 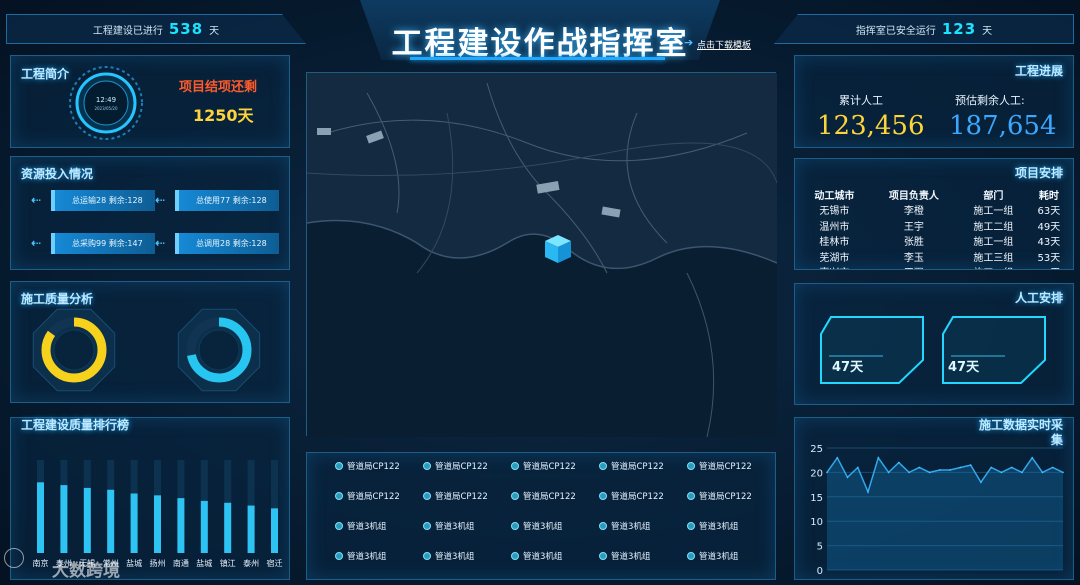 I want to click on schedule-row: 芜湖市 李玉 施工三组 53天, so click(x=934, y=257).